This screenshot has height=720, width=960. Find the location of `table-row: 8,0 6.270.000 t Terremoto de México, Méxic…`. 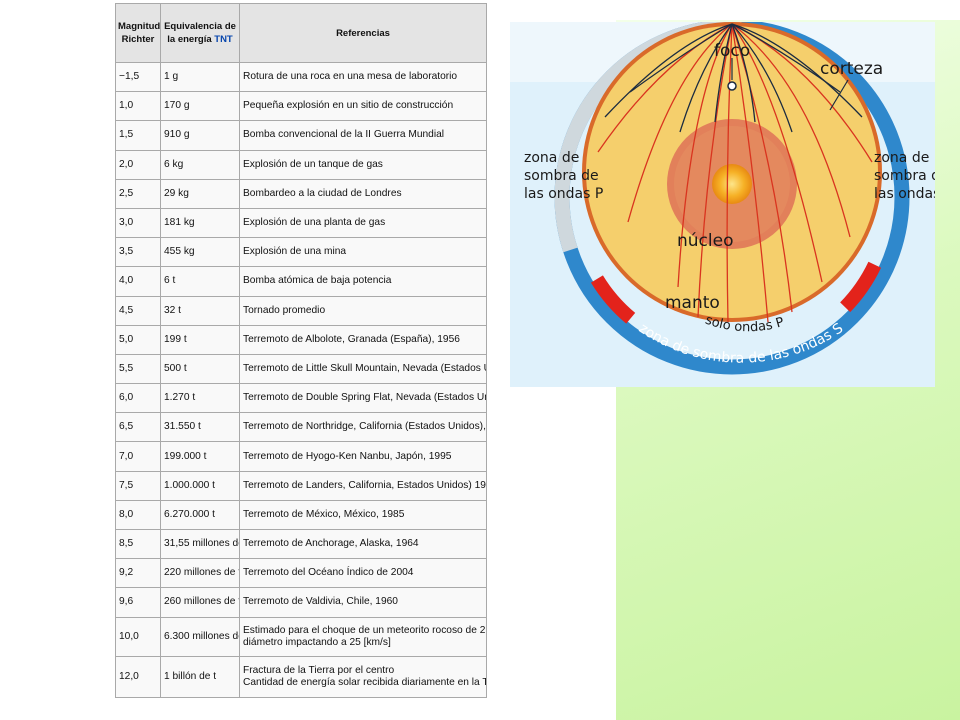

table-row: 8,0 6.270.000 t Terremoto de México, Méxic… is located at coordinates (301, 515).